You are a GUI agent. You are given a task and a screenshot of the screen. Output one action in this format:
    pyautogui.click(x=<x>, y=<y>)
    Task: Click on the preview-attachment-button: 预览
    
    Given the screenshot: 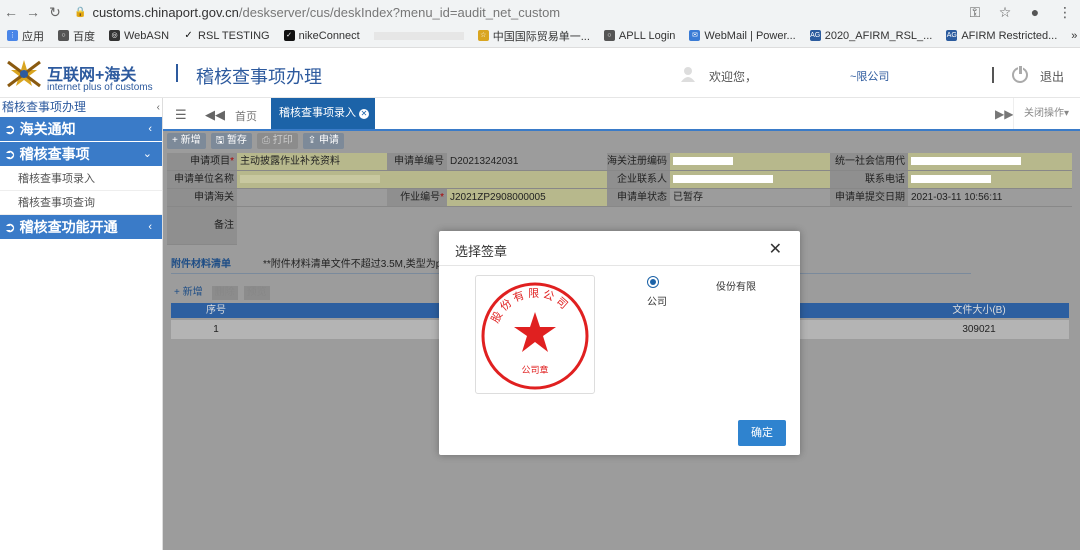 What is the action you would take?
    pyautogui.click(x=256, y=293)
    